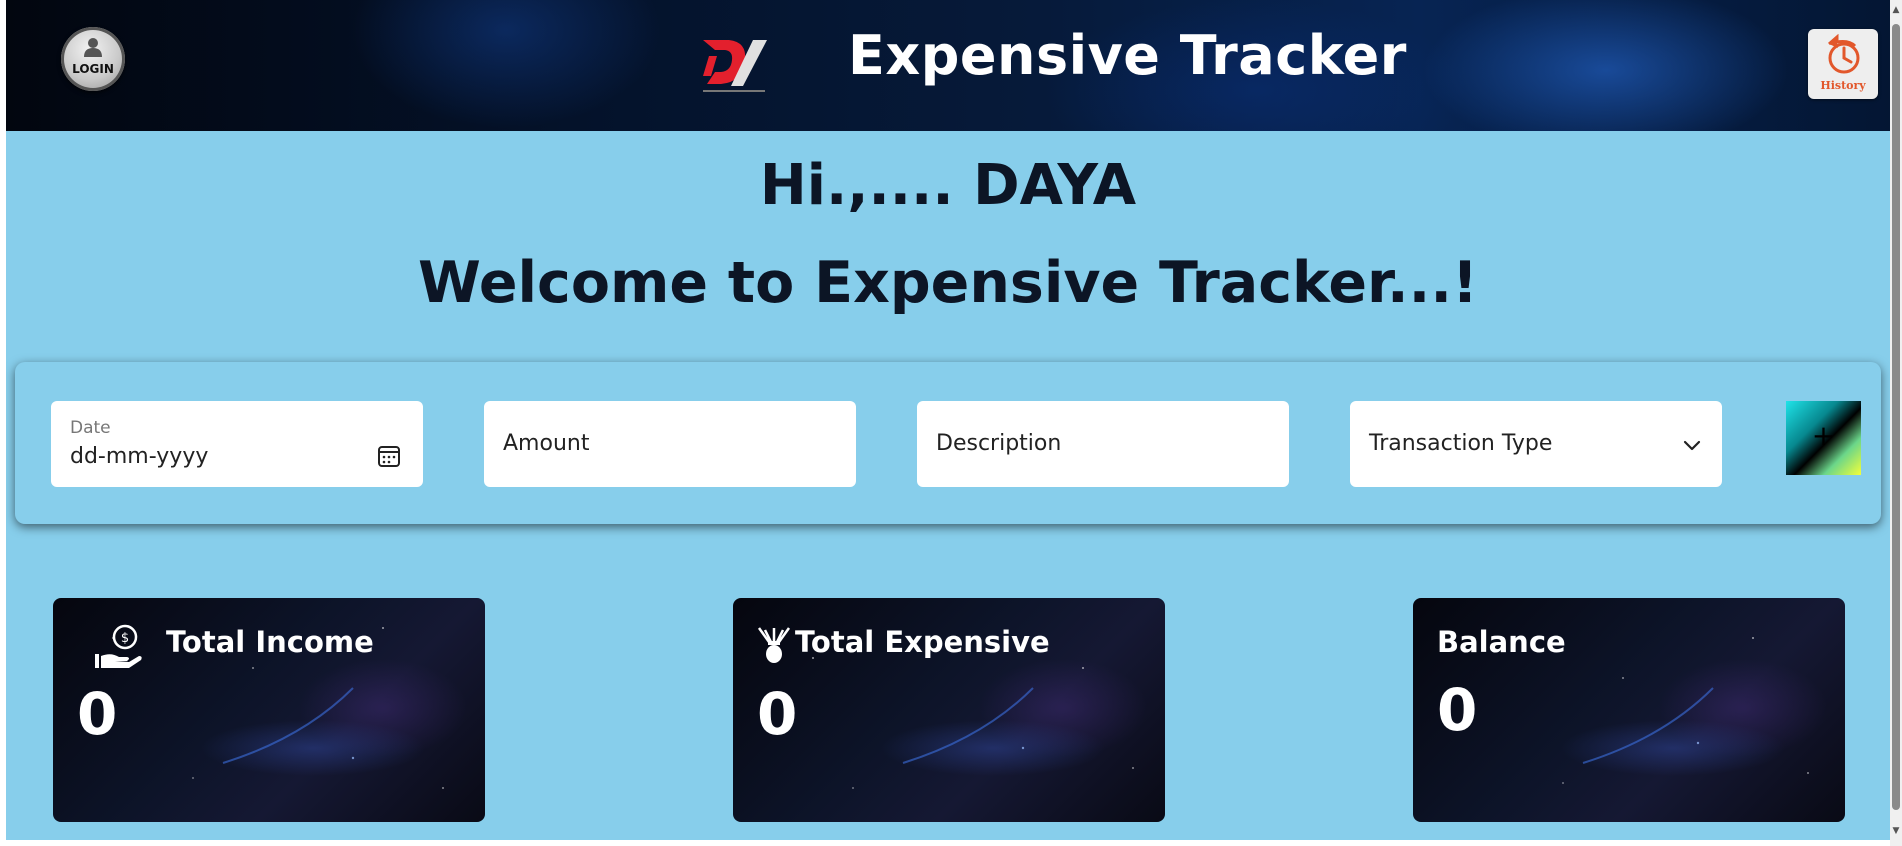  Describe the element at coordinates (1896, 831) in the screenshot. I see `scroll-down-arrow-icon: ▼` at that location.